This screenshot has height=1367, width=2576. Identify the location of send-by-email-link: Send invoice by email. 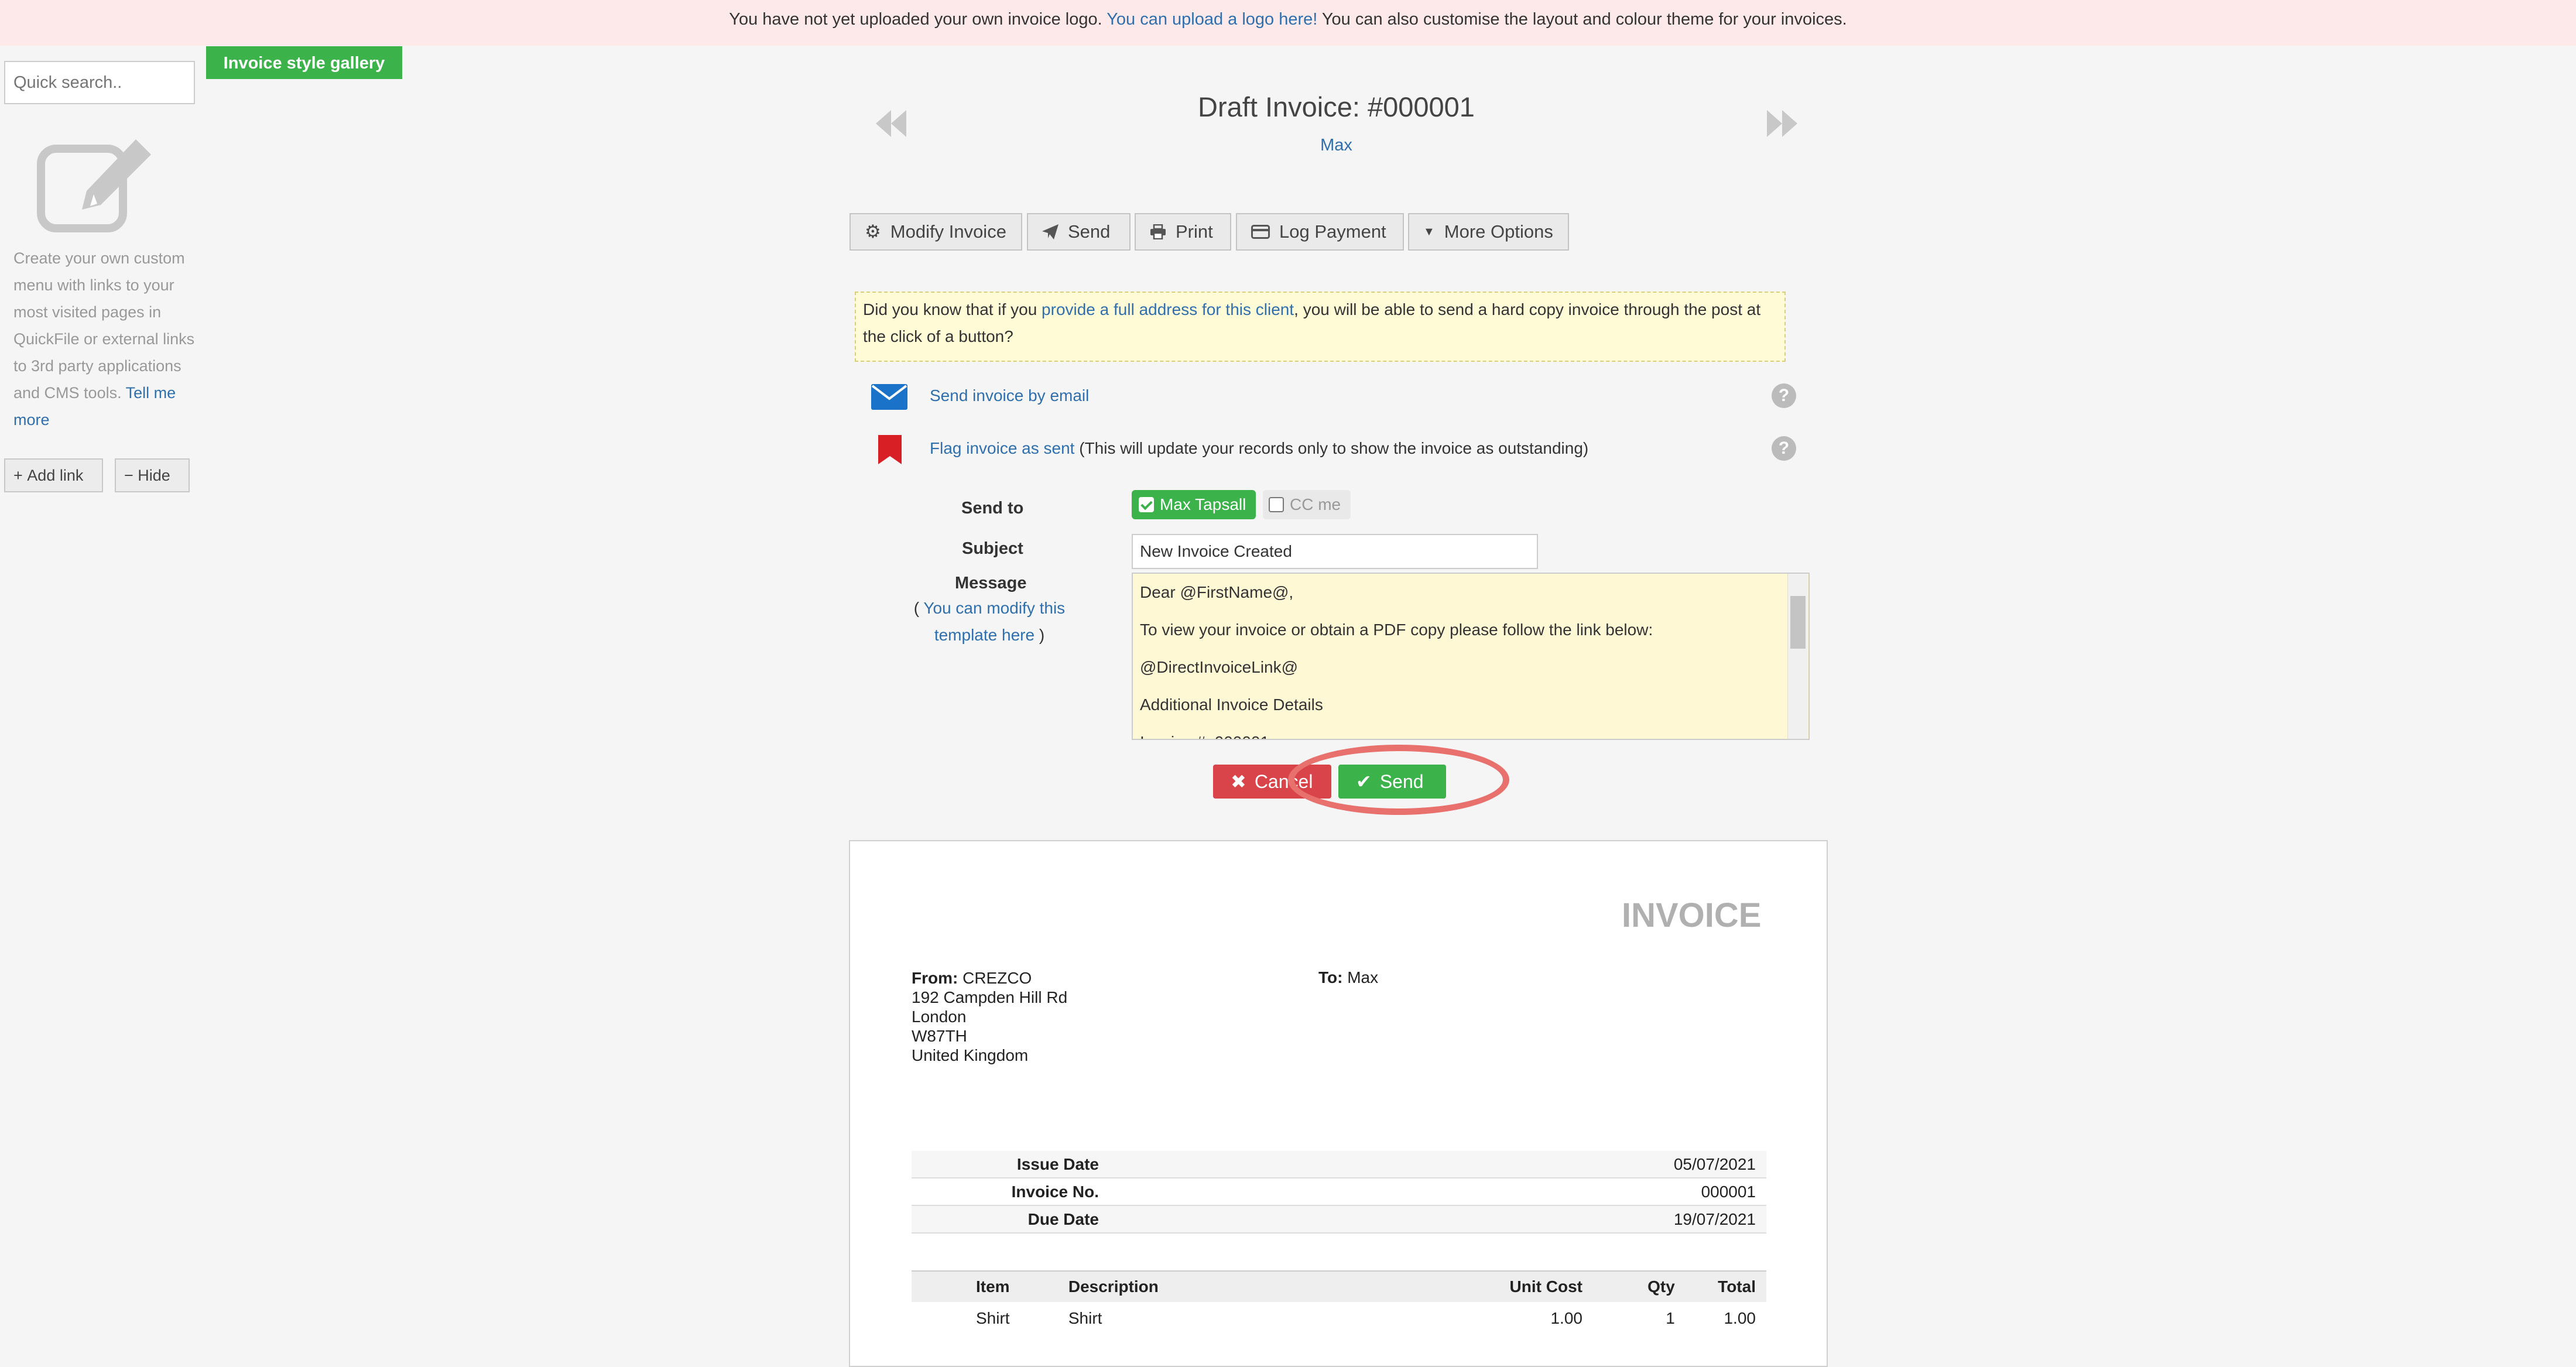
(1009, 395).